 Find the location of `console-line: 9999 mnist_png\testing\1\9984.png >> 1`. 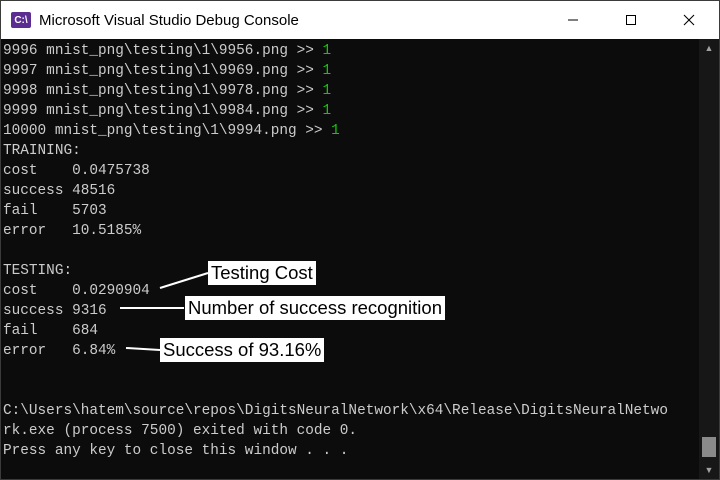

console-line: 9999 mnist_png\testing\1\9984.png >> 1 is located at coordinates (350, 111).